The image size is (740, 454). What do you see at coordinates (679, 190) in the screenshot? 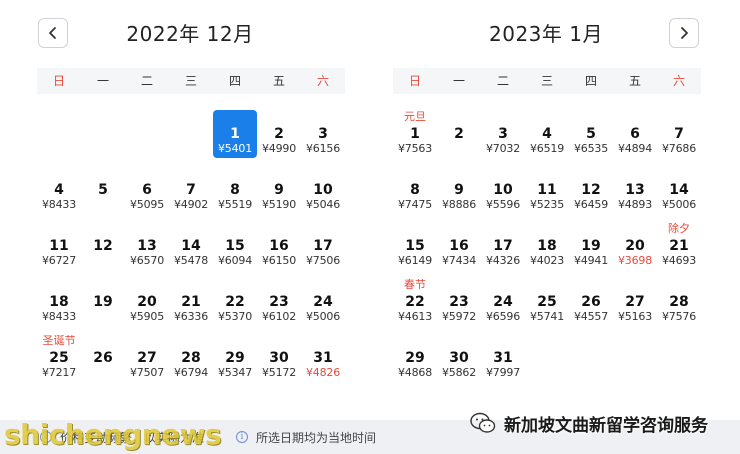
I see `day-cell: 14 ¥5006` at bounding box center [679, 190].